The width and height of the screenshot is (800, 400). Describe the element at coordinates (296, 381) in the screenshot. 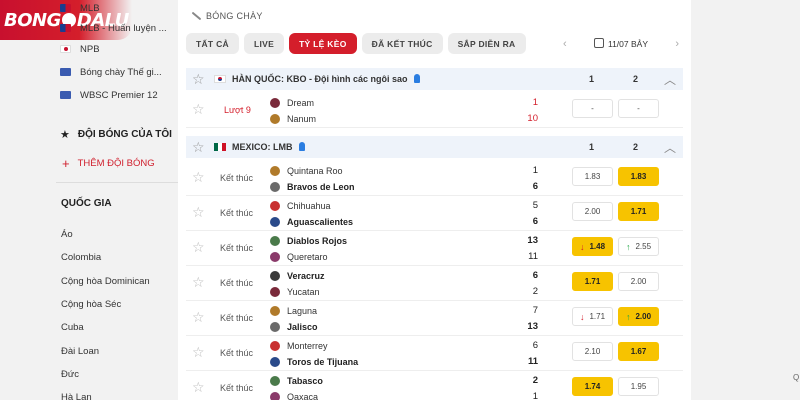

I see `home-team: Tabasco` at that location.